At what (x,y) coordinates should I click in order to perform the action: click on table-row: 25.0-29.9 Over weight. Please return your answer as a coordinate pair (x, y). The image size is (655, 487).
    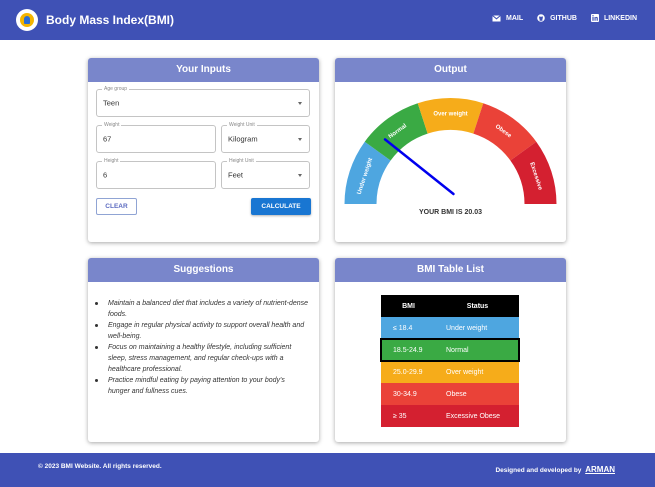
    Looking at the image, I should click on (450, 372).